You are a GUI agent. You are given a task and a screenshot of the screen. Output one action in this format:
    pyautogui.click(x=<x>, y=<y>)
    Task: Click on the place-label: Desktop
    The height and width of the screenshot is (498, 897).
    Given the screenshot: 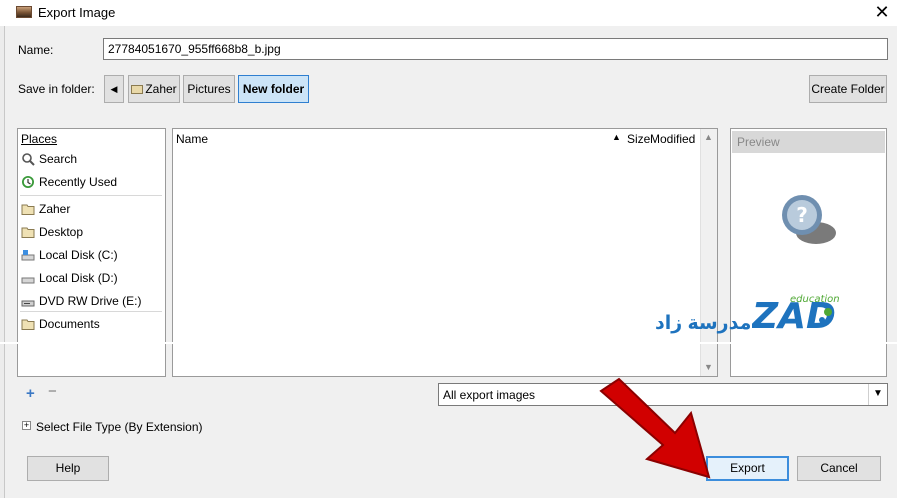 What is the action you would take?
    pyautogui.click(x=61, y=232)
    